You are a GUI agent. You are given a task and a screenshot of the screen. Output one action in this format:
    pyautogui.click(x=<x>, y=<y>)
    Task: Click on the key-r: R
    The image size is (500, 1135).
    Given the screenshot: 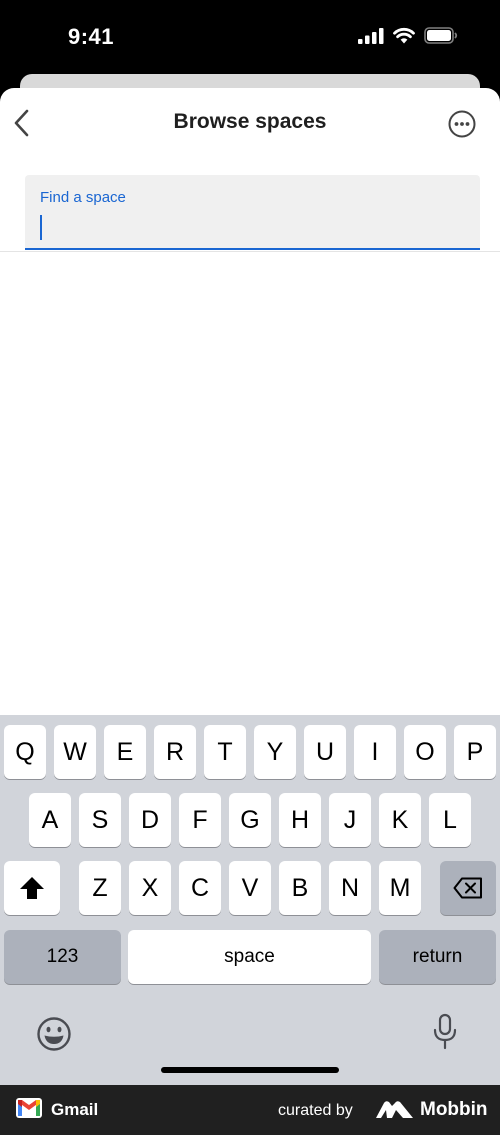 What is the action you would take?
    pyautogui.click(x=175, y=752)
    